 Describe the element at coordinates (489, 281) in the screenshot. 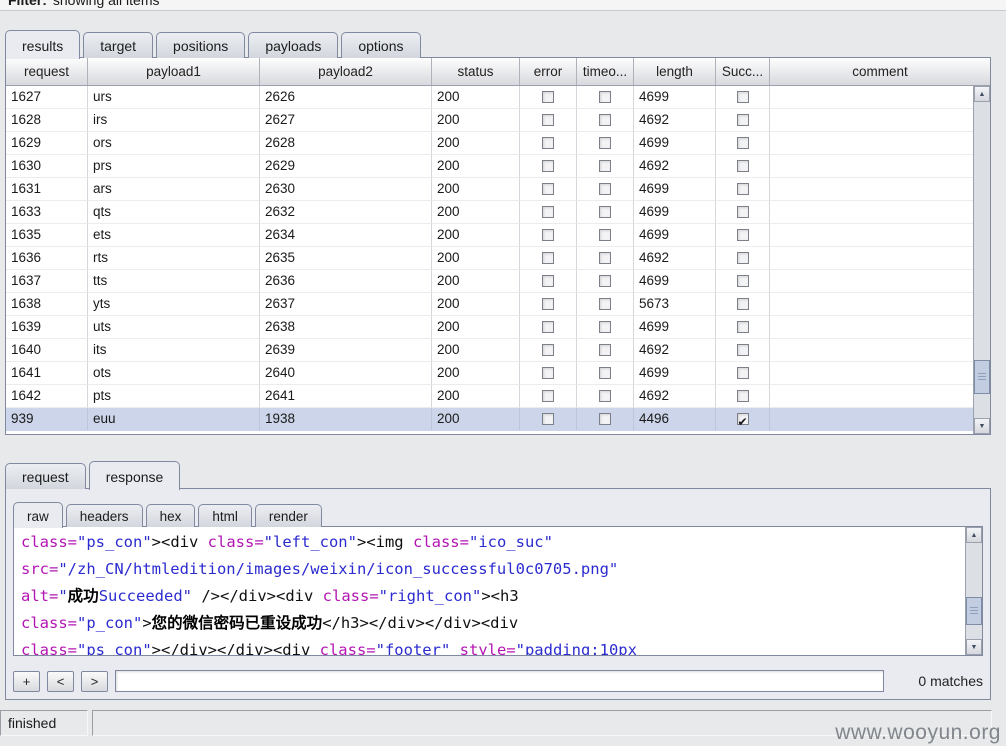

I see `table-row: 1637 tts 2636 200 4699` at that location.